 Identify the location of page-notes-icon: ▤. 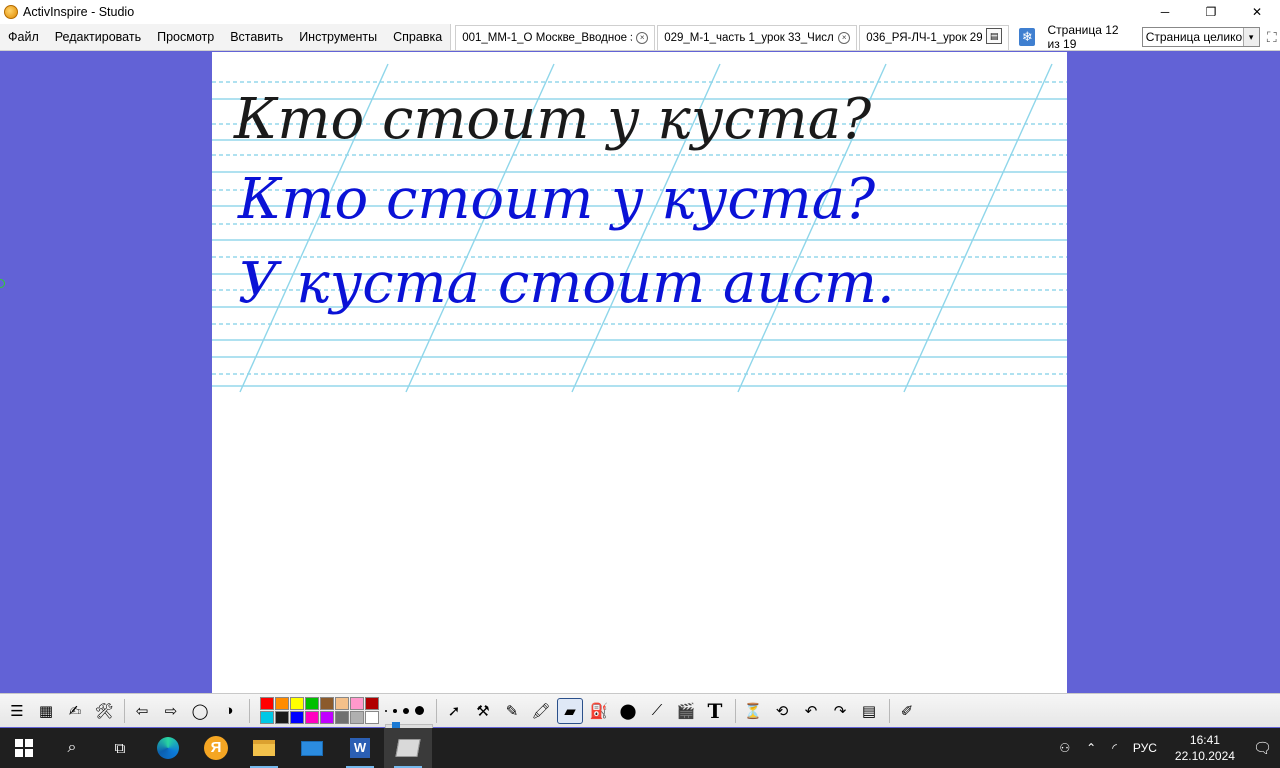
(869, 711).